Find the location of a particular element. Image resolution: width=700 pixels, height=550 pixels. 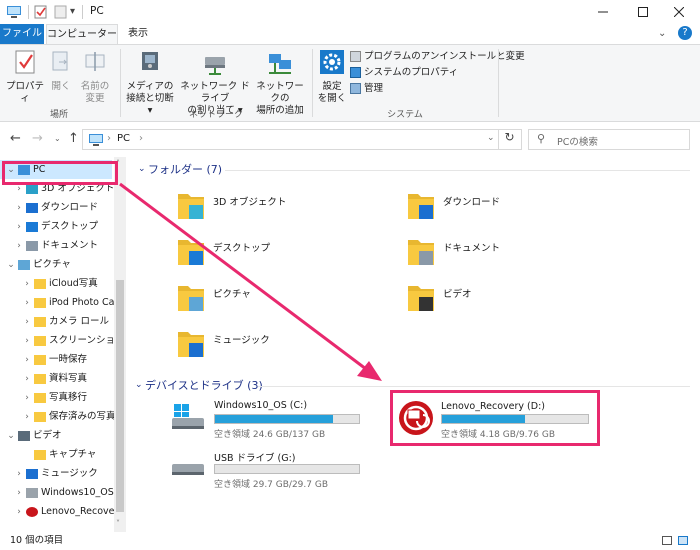

nav-scrollbar-thumb is located at coordinates (120, 396).